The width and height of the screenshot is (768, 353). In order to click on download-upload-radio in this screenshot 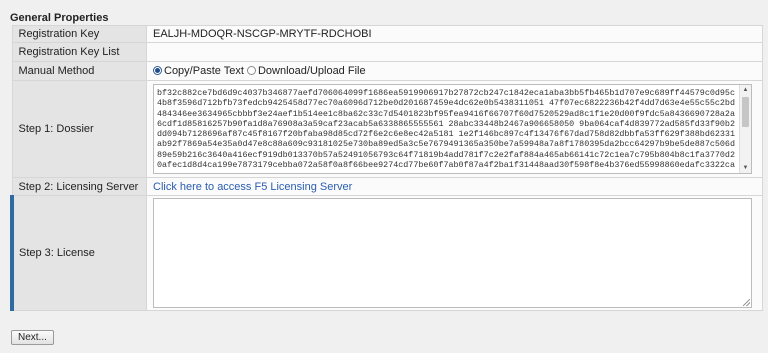, I will do `click(251, 70)`.